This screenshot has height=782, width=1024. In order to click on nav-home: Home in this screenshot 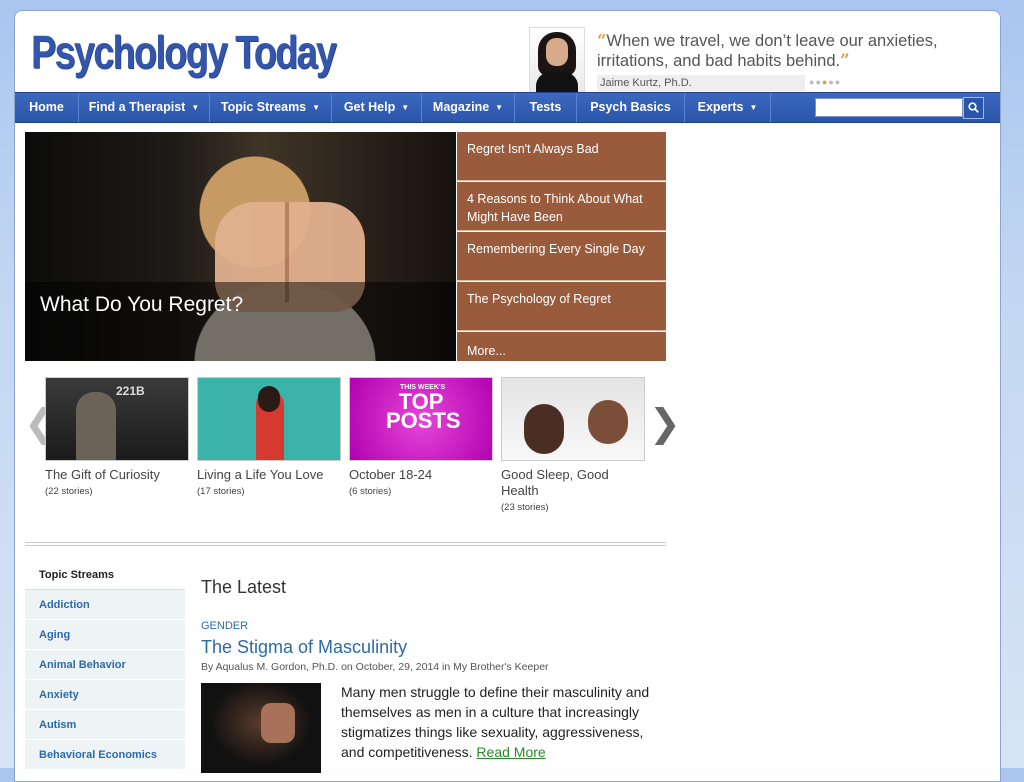, I will do `click(47, 107)`.